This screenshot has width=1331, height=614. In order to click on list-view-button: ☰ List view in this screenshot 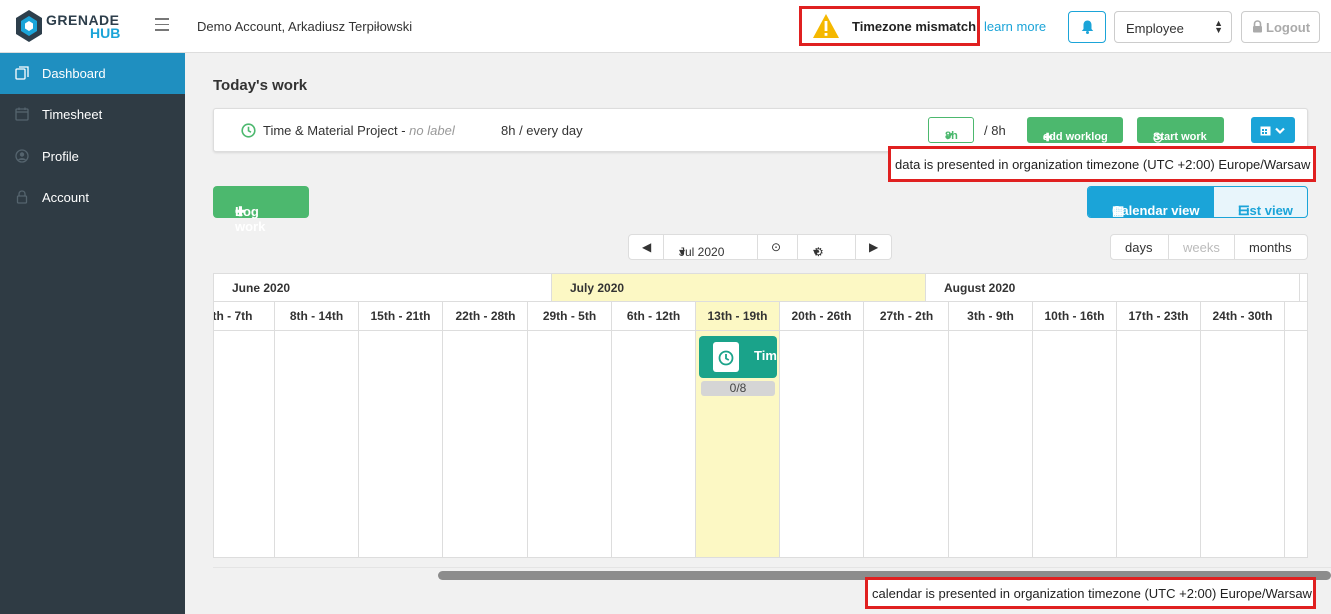, I will do `click(1260, 202)`.